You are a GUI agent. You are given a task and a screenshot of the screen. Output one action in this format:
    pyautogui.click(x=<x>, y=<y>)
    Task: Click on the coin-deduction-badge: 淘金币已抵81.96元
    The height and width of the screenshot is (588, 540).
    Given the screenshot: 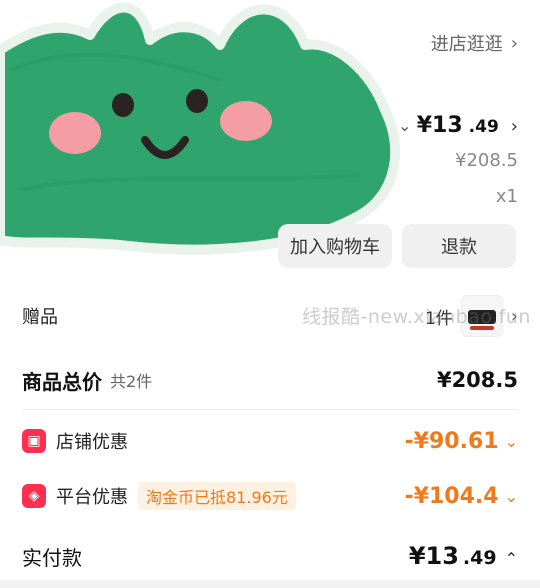 What is the action you would take?
    pyautogui.click(x=217, y=496)
    